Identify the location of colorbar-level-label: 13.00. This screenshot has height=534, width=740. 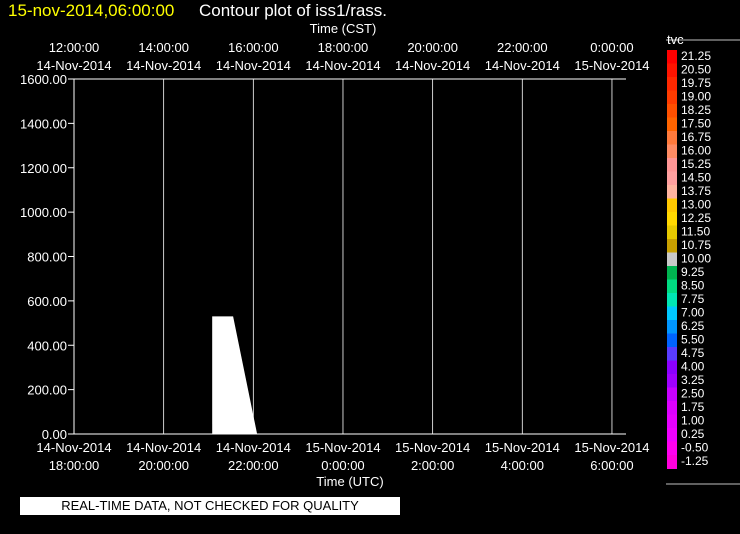
(696, 205).